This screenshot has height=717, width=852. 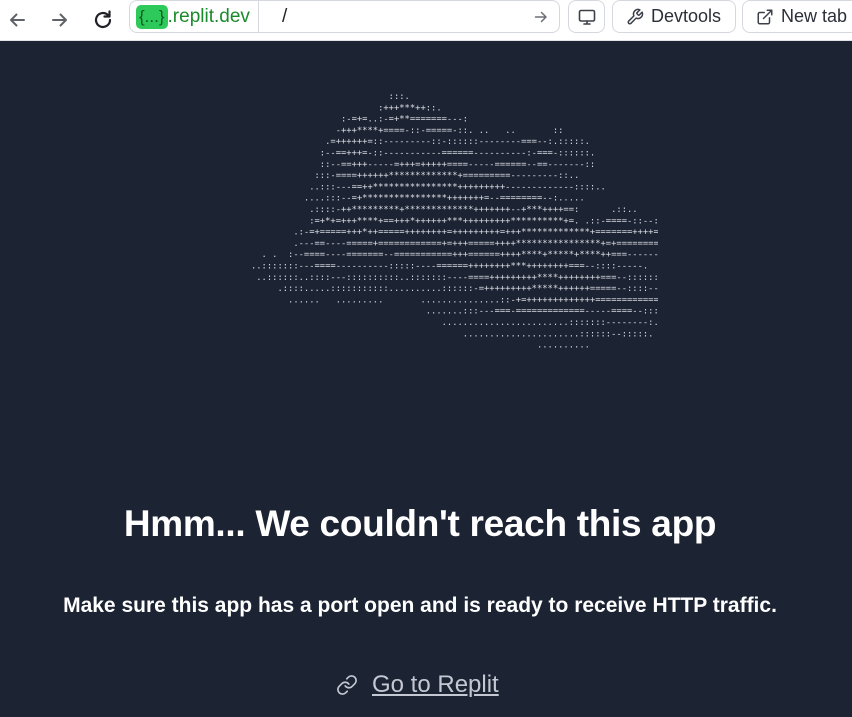 I want to click on devtools-button: Devtools, so click(x=674, y=16).